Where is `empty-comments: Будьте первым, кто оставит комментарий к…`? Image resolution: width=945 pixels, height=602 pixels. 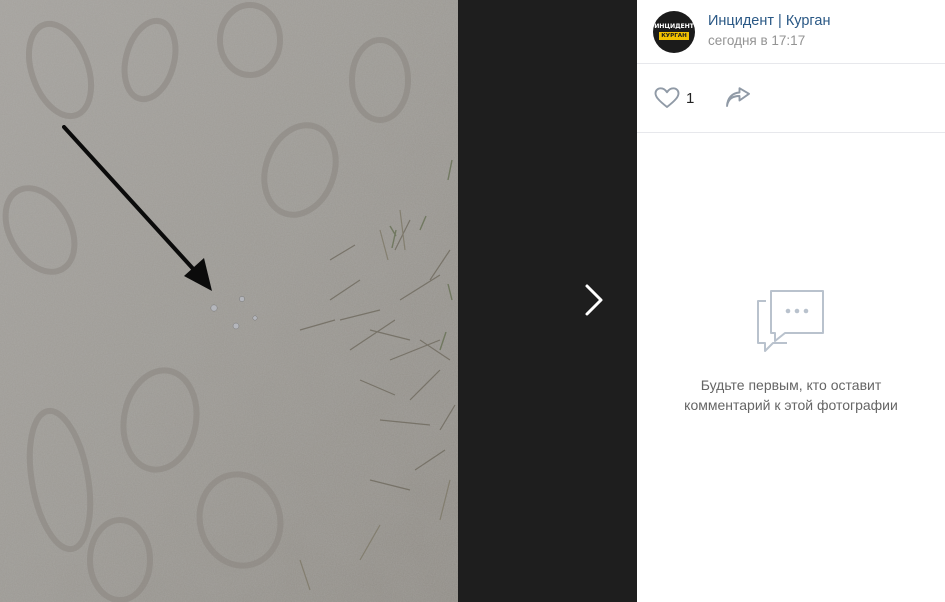
empty-comments: Будьте первым, кто оставит комментарий к… is located at coordinates (791, 351).